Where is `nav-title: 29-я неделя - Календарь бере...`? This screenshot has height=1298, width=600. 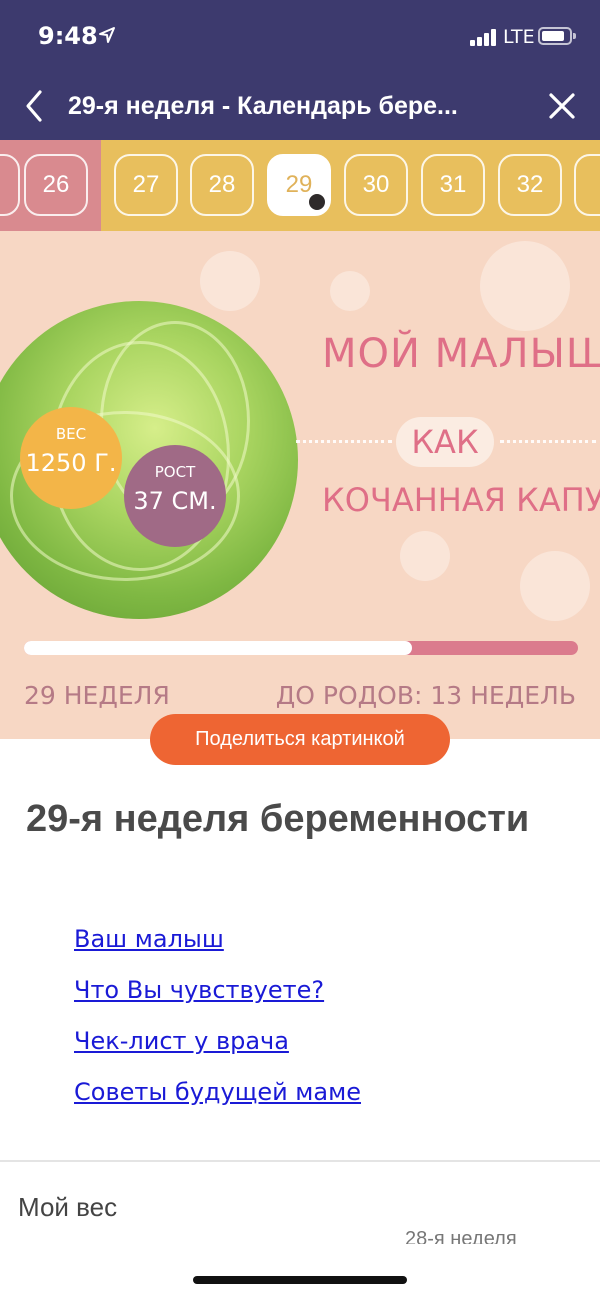 nav-title: 29-я неделя - Календарь бере... is located at coordinates (263, 106).